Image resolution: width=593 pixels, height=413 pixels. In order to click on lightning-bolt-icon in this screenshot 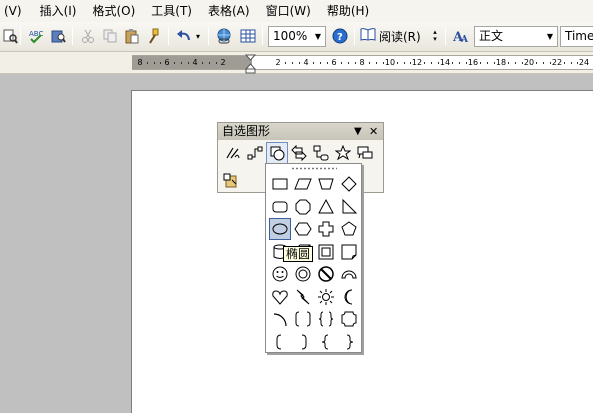, I will do `click(303, 297)`.